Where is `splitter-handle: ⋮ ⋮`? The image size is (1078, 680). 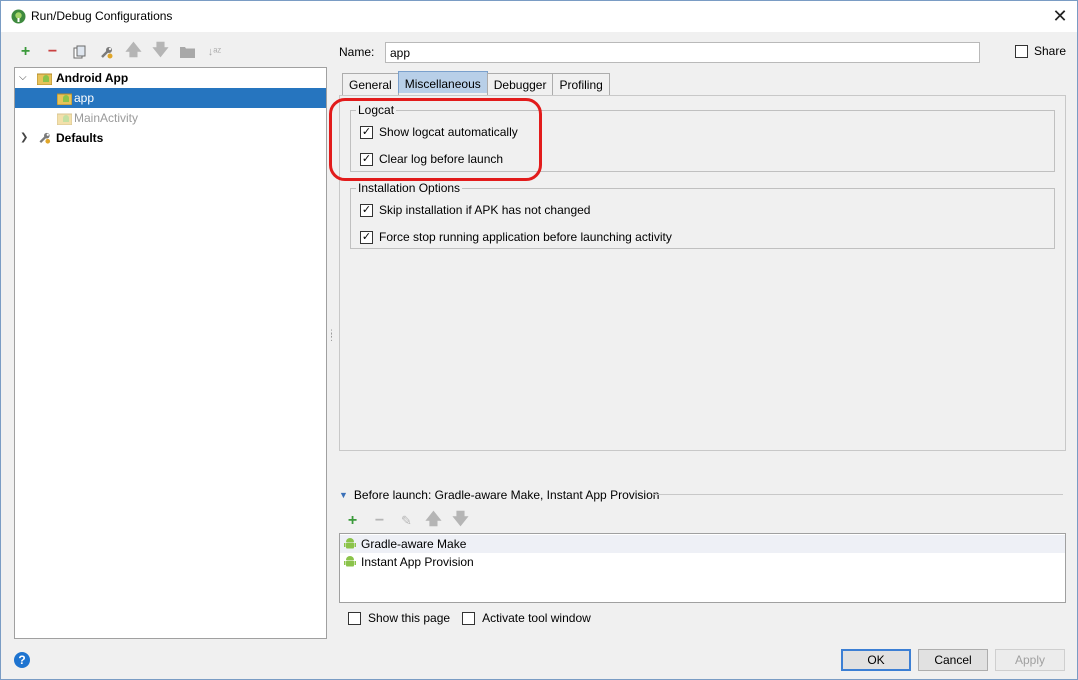 splitter-handle: ⋮ ⋮ is located at coordinates (331, 337).